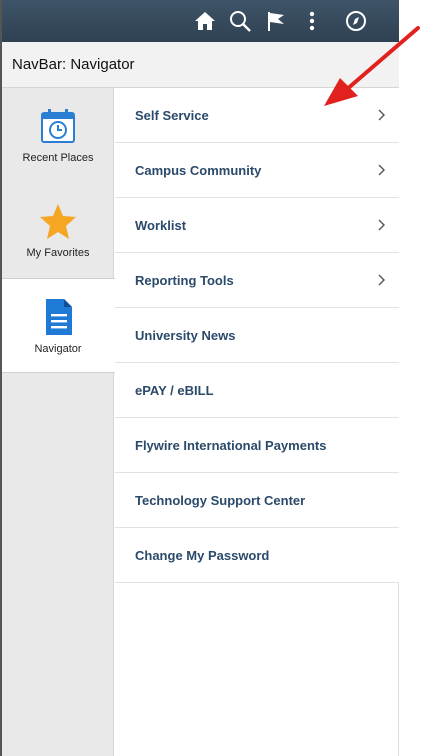 This screenshot has width=421, height=756. What do you see at coordinates (257, 225) in the screenshot?
I see `menu-item-worklist: Worklist` at bounding box center [257, 225].